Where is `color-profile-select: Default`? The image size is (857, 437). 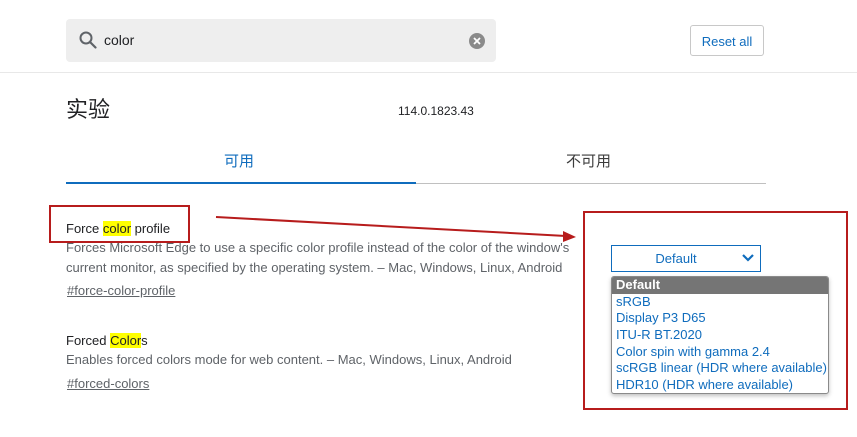
color-profile-select: Default is located at coordinates (686, 258).